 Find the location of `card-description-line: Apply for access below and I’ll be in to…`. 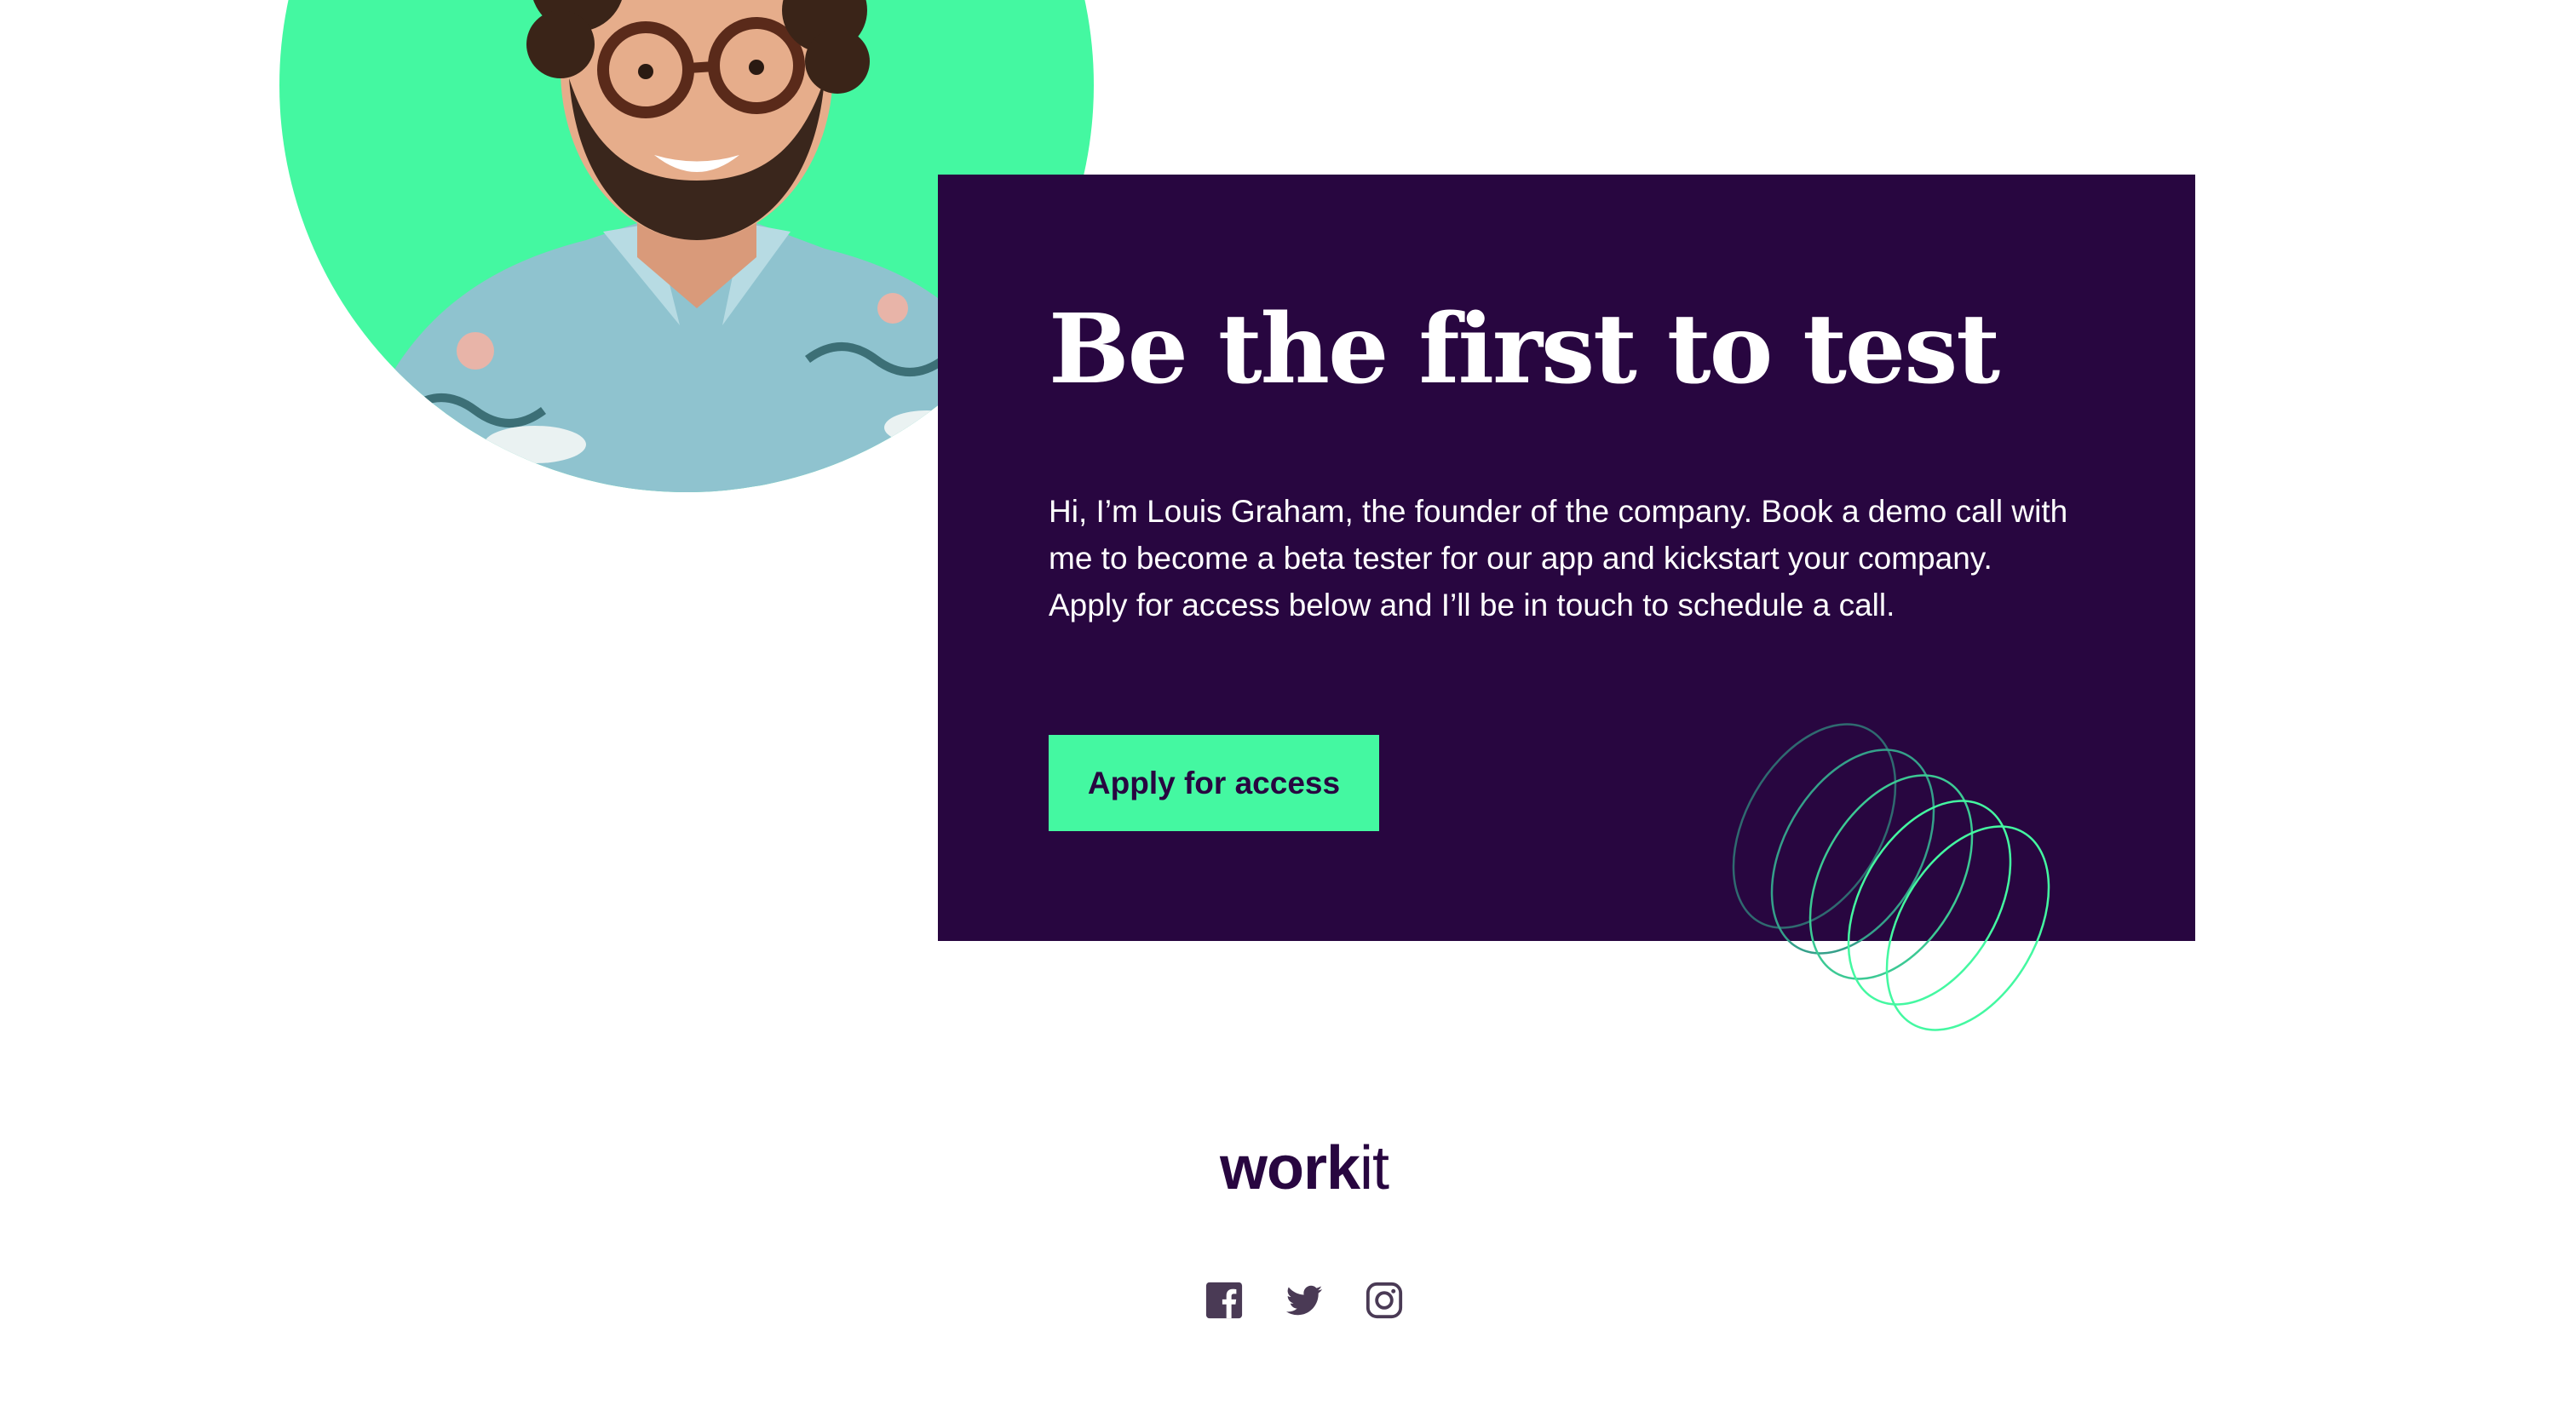

card-description-line: Apply for access below and I’ll be in to… is located at coordinates (1472, 605).